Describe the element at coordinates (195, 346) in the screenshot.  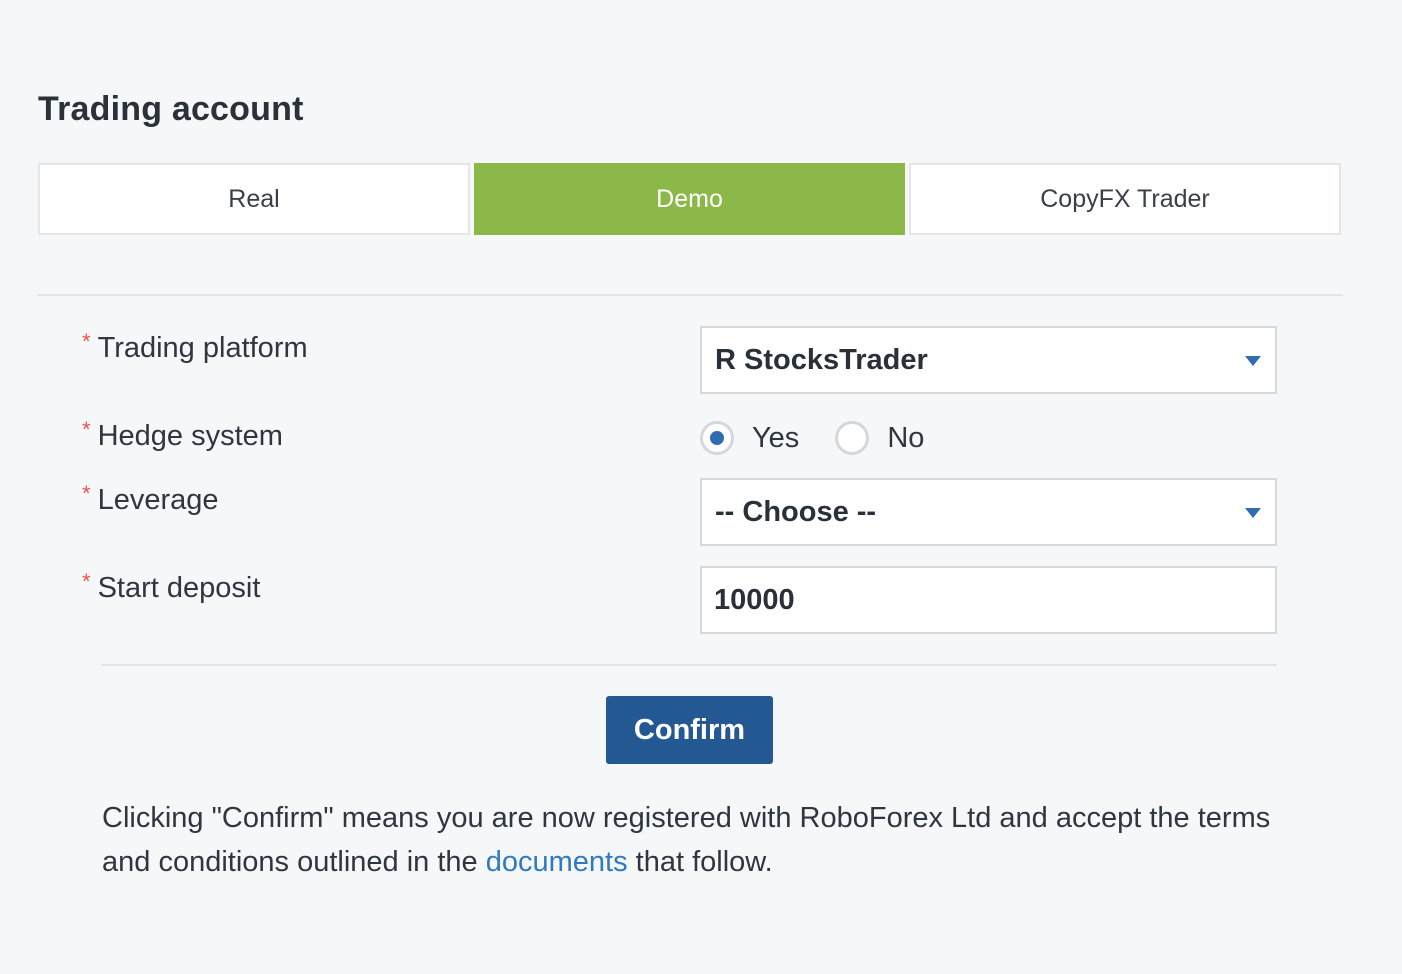
I see `trading-platform-label: * Trading platform` at that location.